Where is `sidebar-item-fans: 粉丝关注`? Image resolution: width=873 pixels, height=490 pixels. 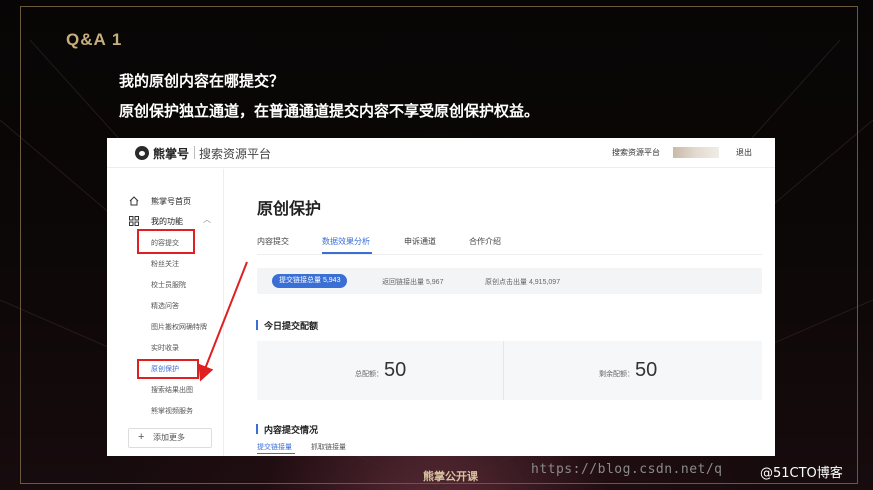
sidebar-item-fans: 粉丝关注 is located at coordinates (165, 264).